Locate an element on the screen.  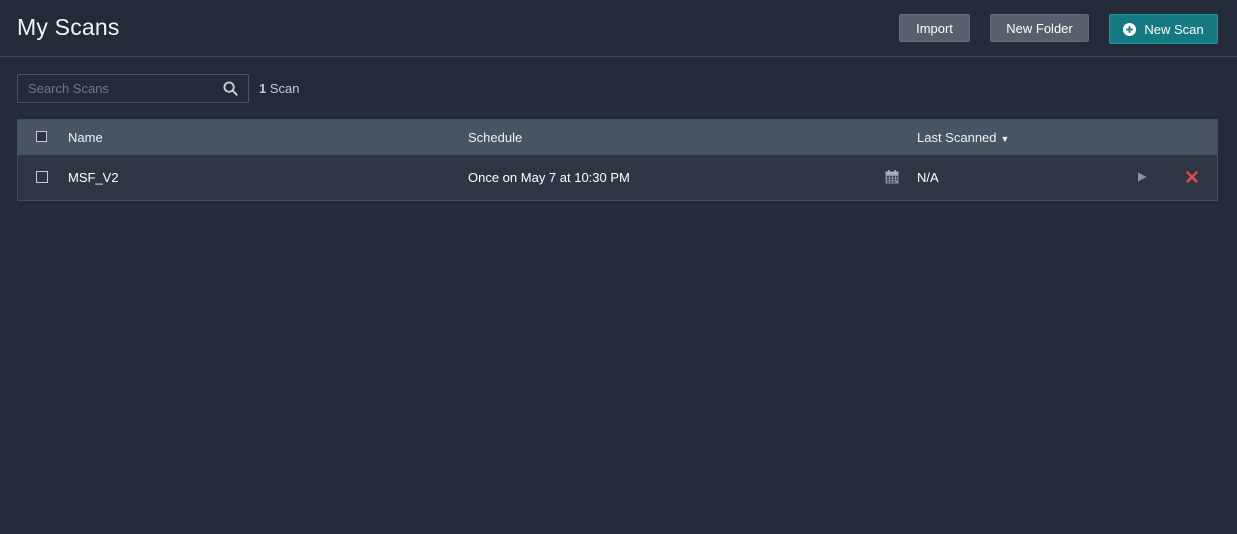
table-header: Name Schedule Last Scanned ▼ is located at coordinates (617, 137).